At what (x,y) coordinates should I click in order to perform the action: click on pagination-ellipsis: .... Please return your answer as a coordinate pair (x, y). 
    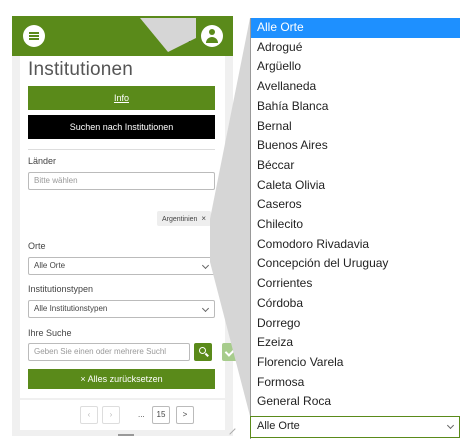
    Looking at the image, I should click on (141, 414).